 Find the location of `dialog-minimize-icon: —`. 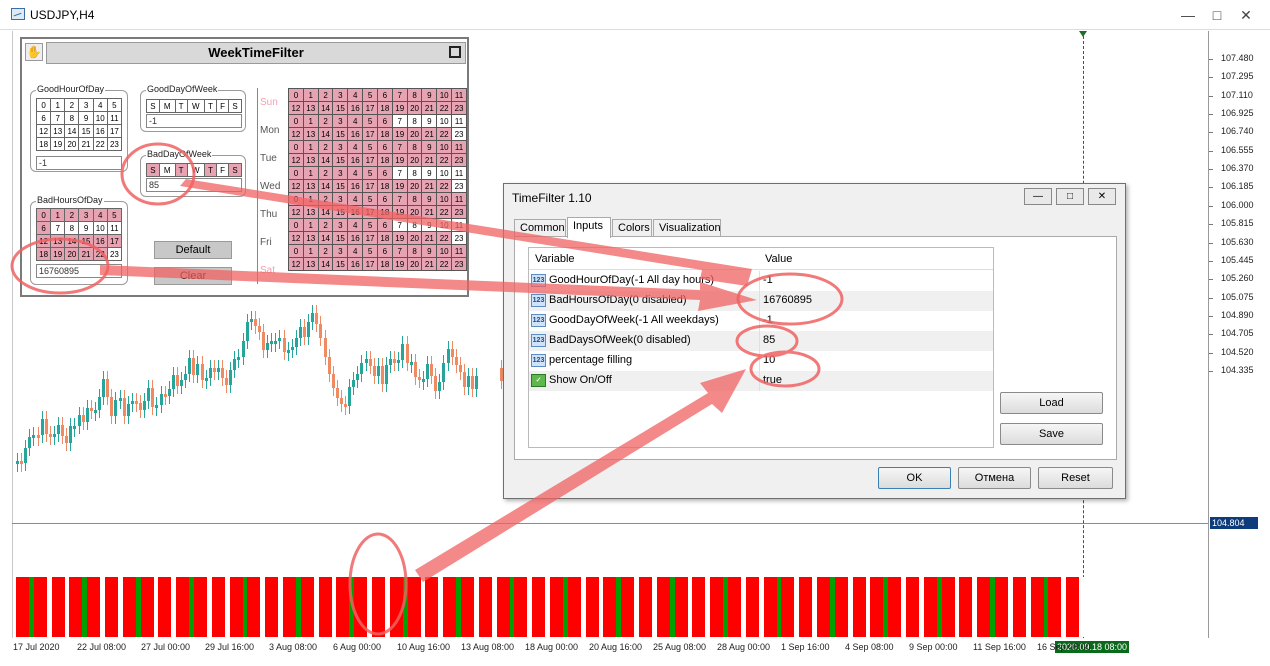

dialog-minimize-icon: — is located at coordinates (1038, 196).